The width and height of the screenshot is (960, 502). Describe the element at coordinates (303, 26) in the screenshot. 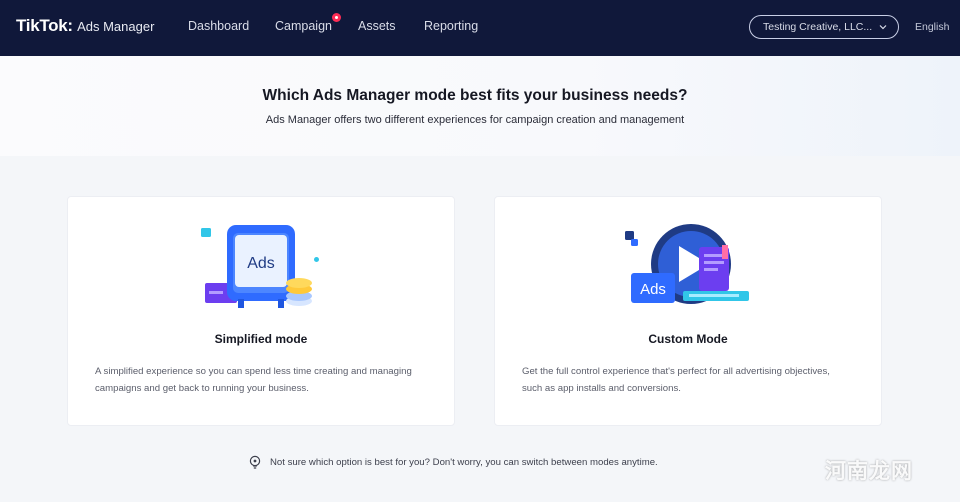

I see `nav-campaign: Campaign` at that location.